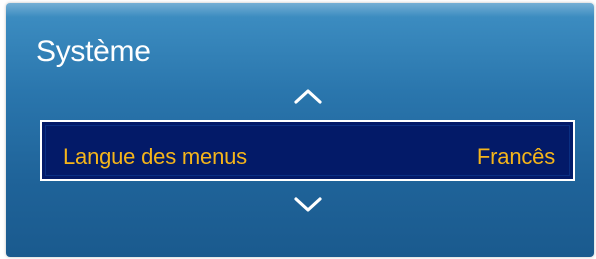 The height and width of the screenshot is (259, 596). Describe the element at coordinates (515, 156) in the screenshot. I see `menu-item-value: Francês` at that location.